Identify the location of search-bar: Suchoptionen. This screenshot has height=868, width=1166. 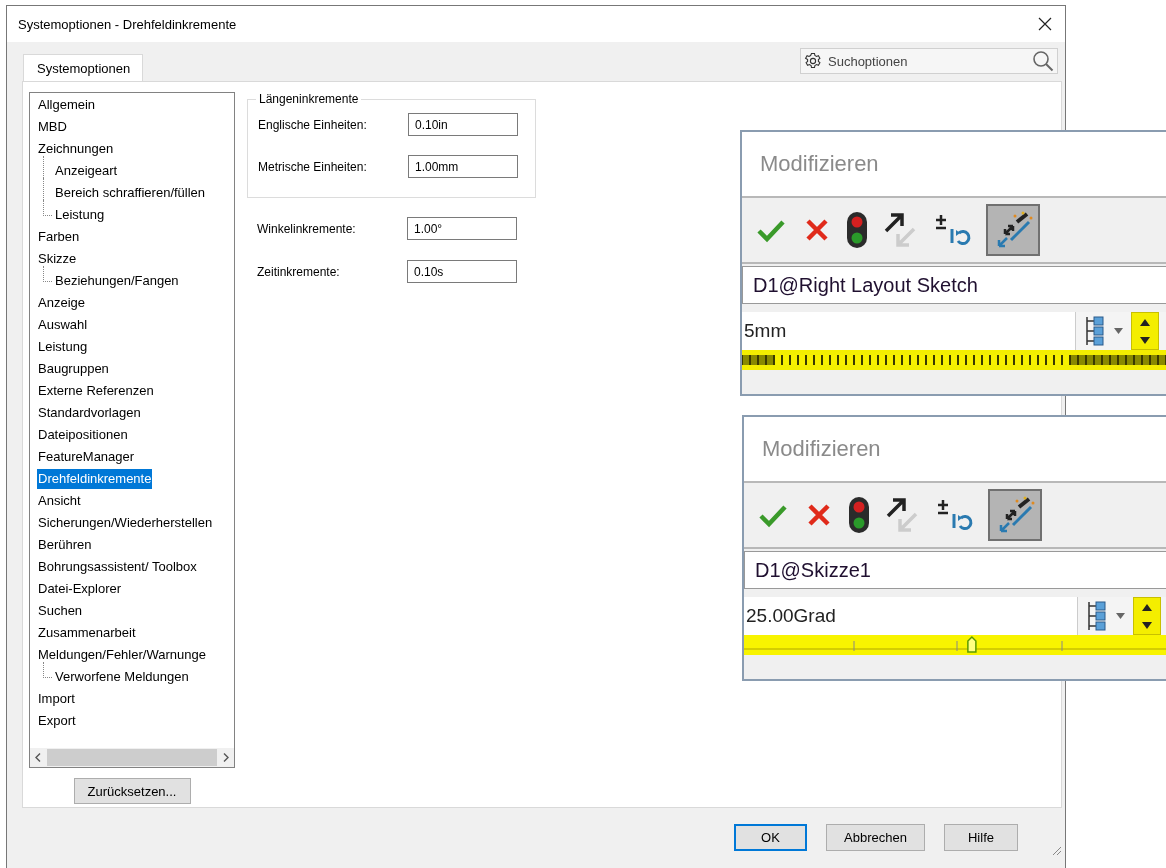
(929, 61).